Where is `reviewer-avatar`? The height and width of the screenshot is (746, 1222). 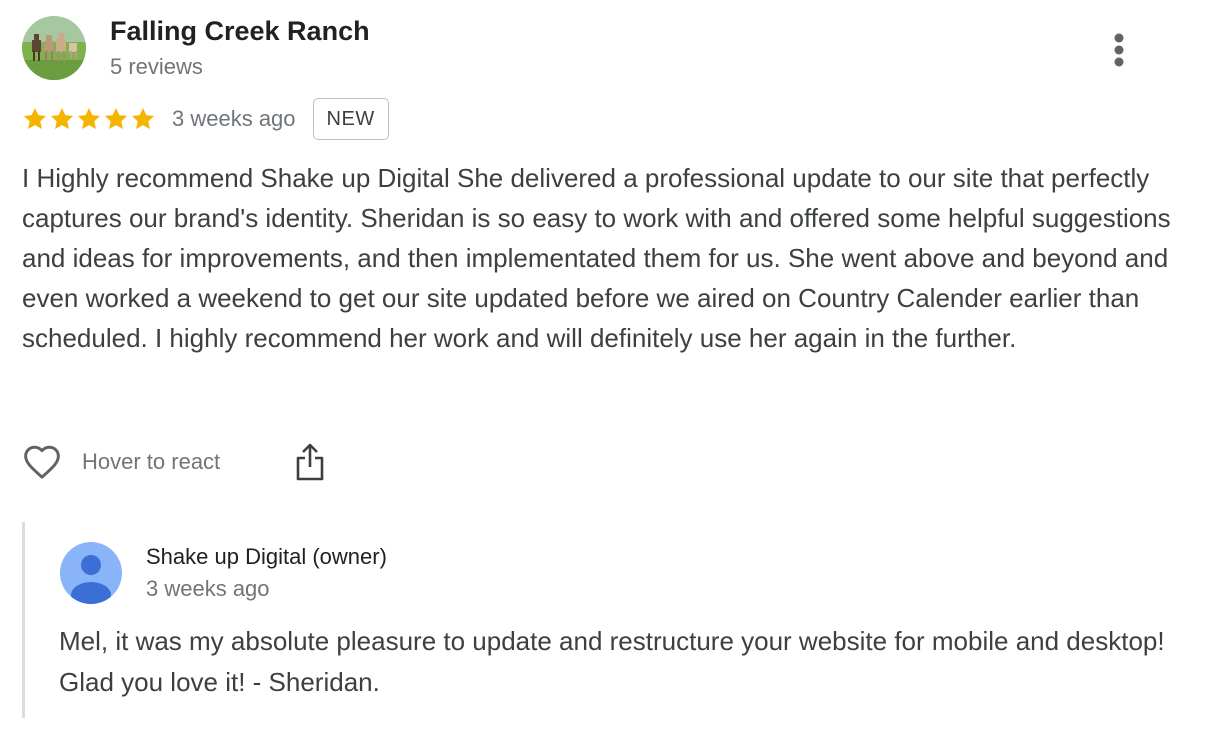
reviewer-avatar is located at coordinates (54, 48).